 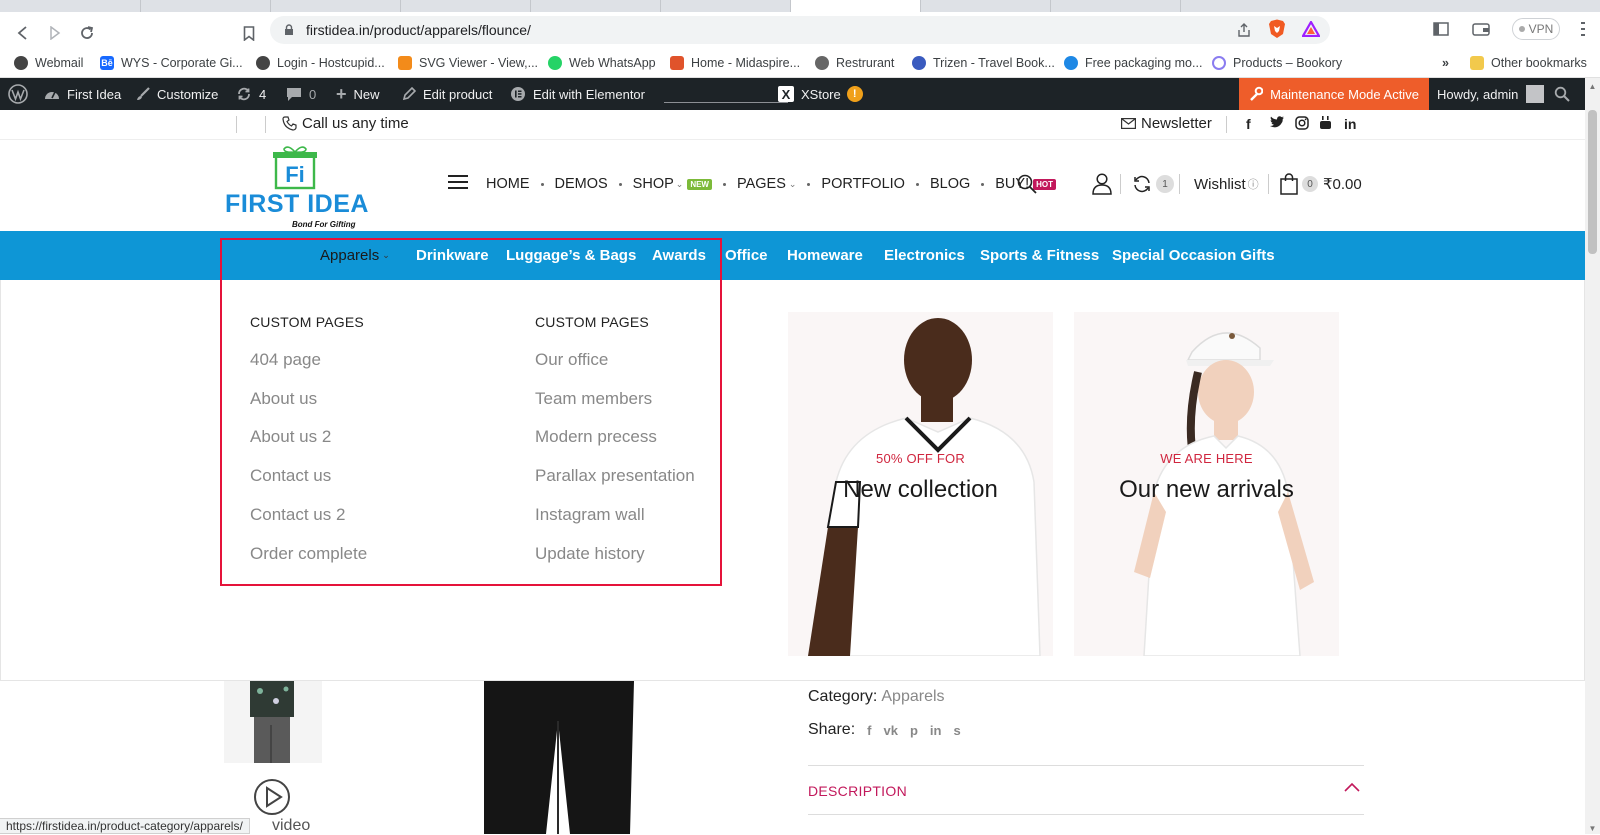 I want to click on category-office: Office, so click(x=746, y=255).